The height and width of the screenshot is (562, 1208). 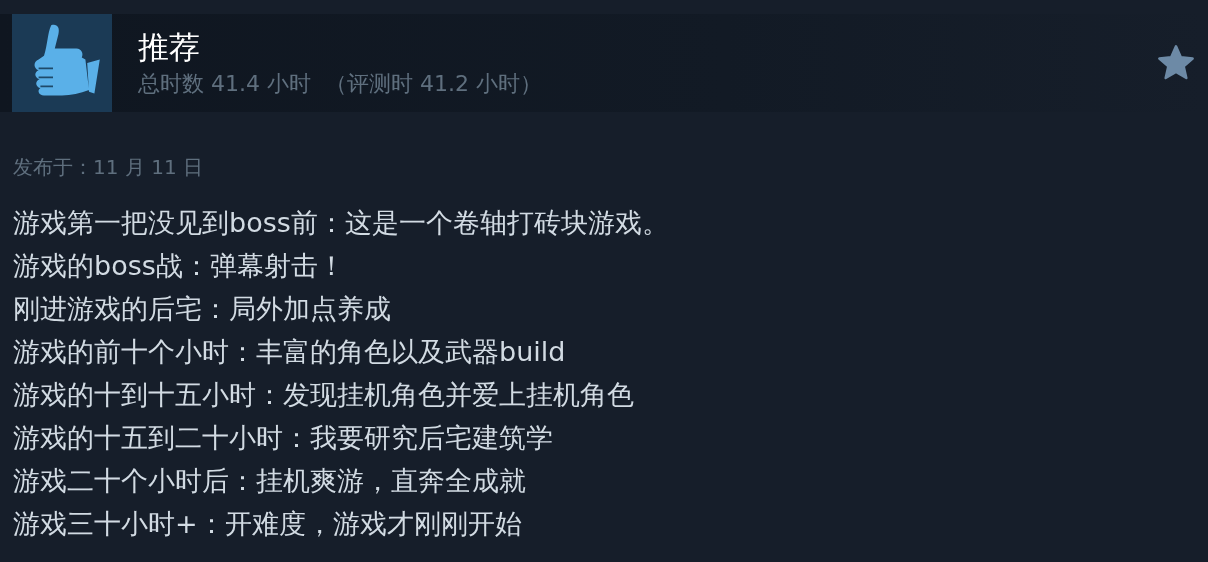 What do you see at coordinates (179, 266) in the screenshot?
I see `review-line: 游戏的boss战：弹幕射击！` at bounding box center [179, 266].